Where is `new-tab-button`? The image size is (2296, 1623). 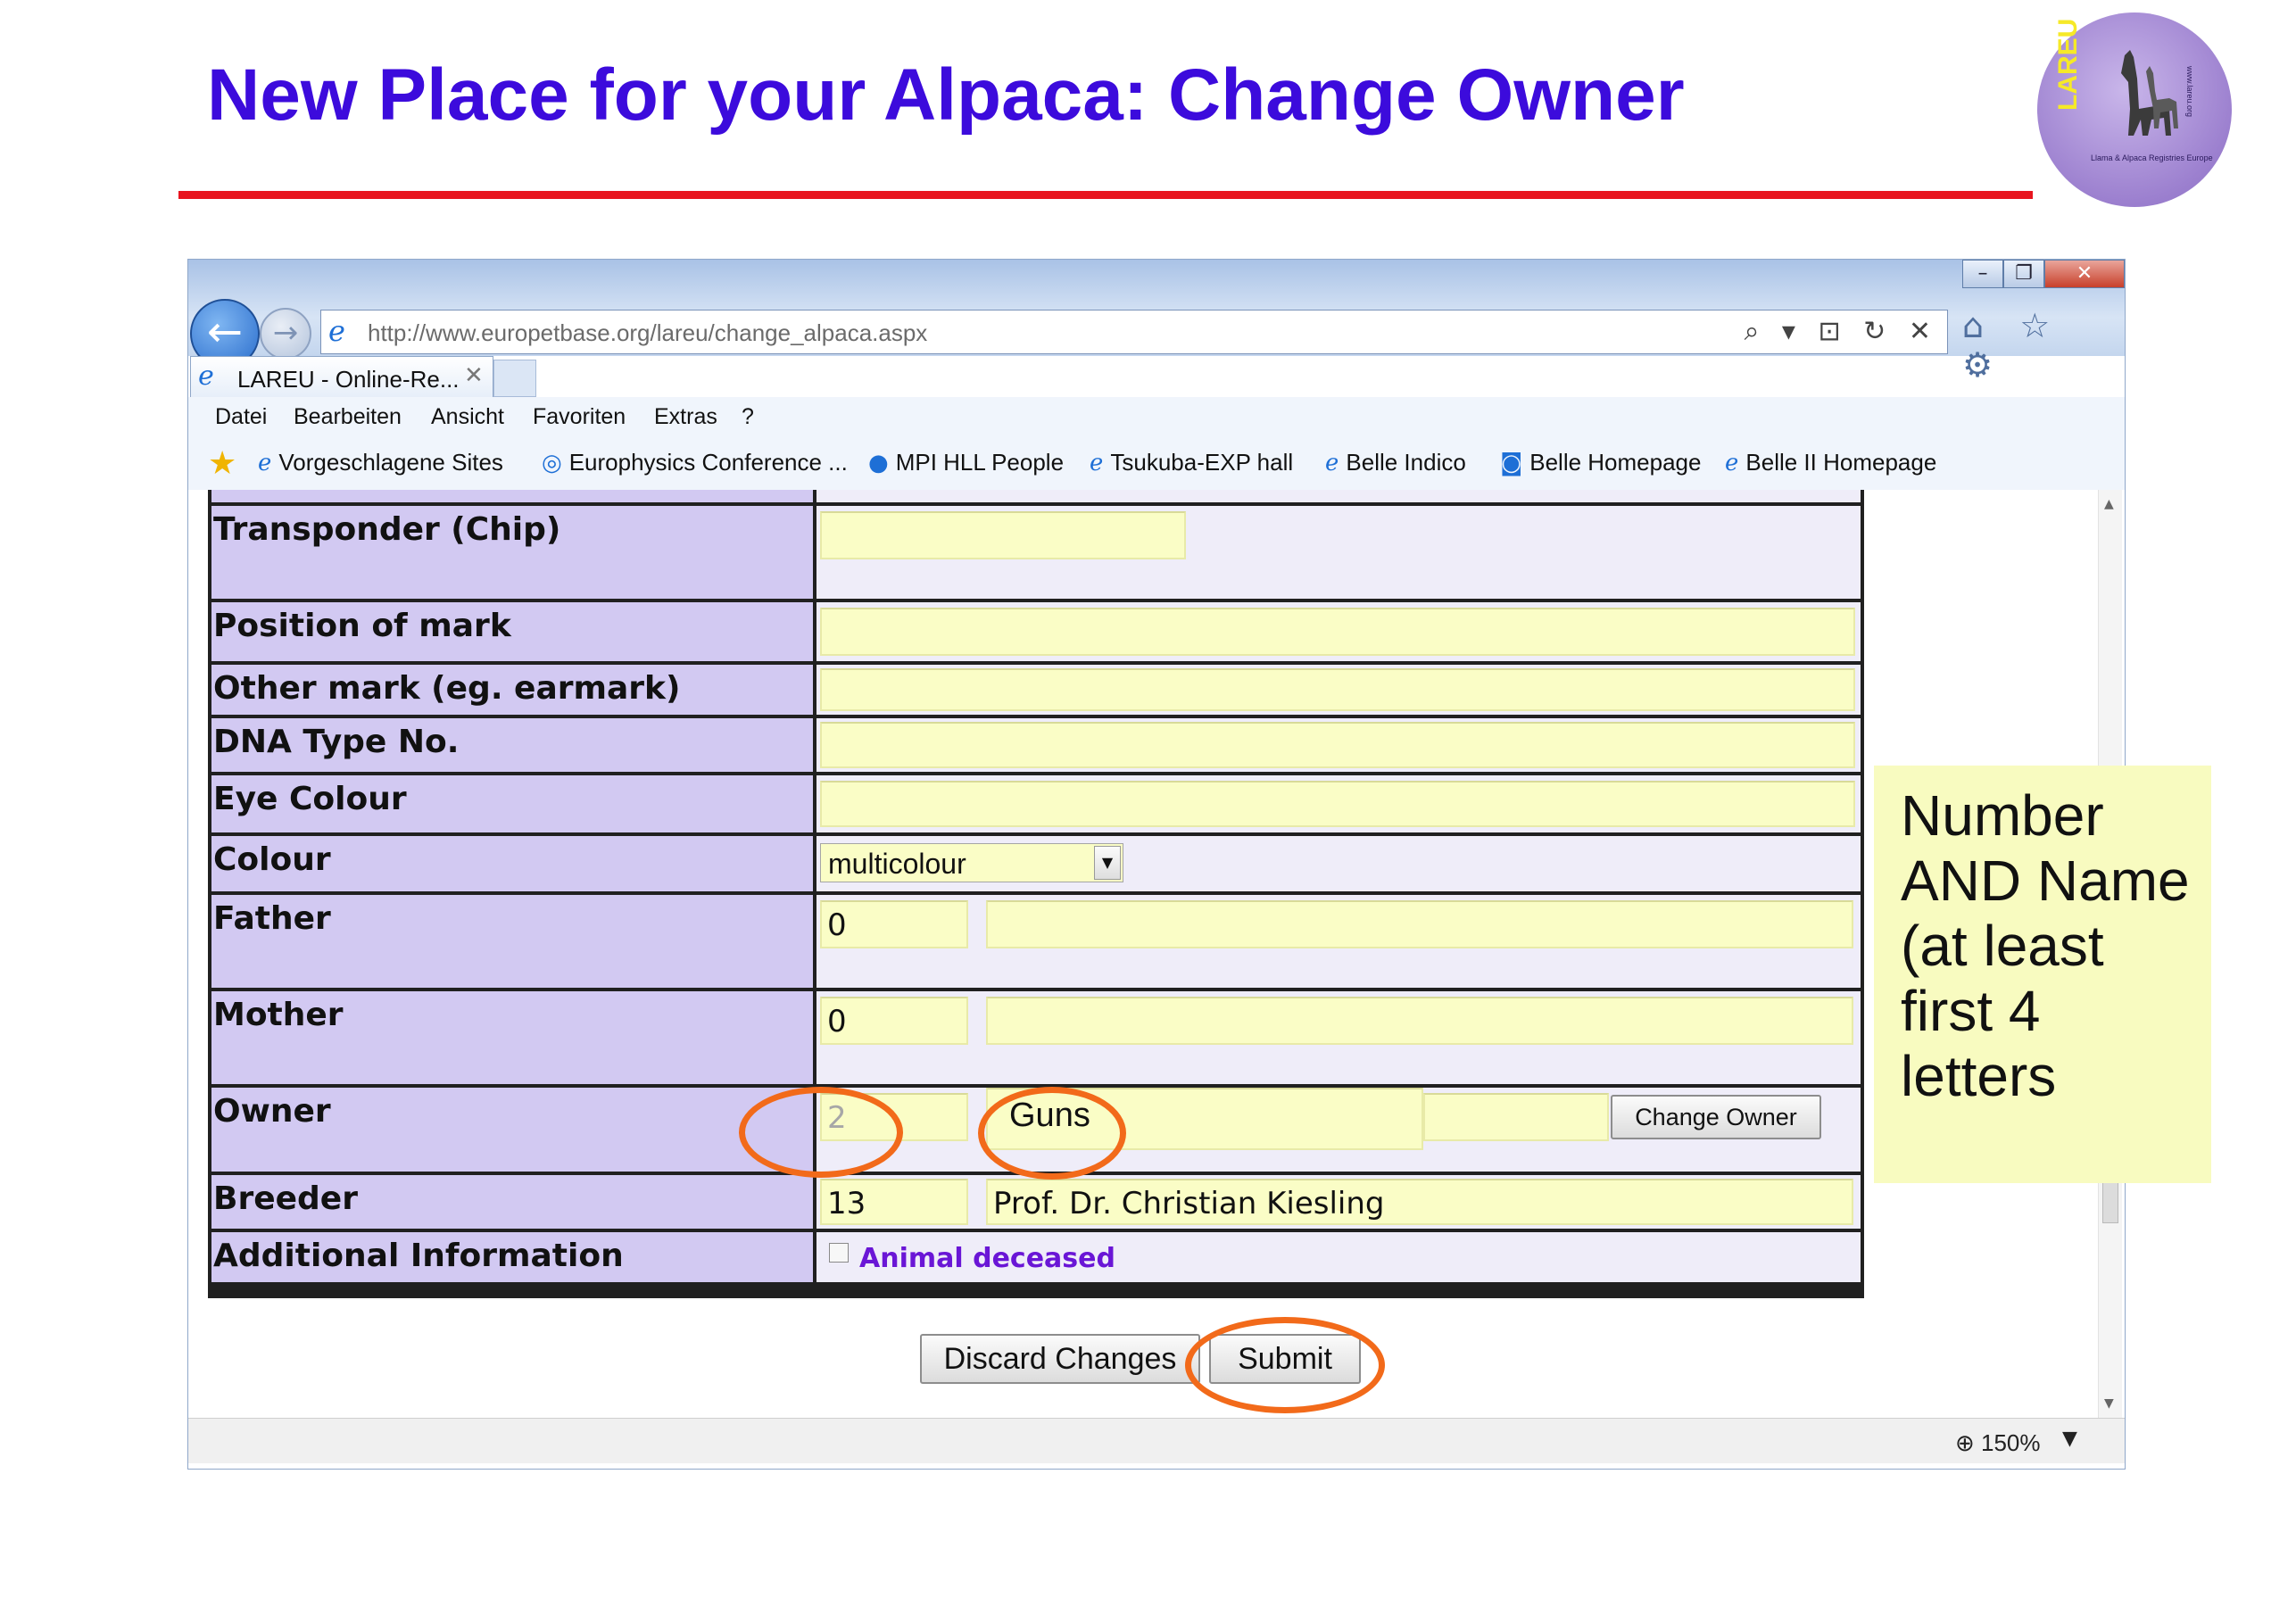 new-tab-button is located at coordinates (514, 378).